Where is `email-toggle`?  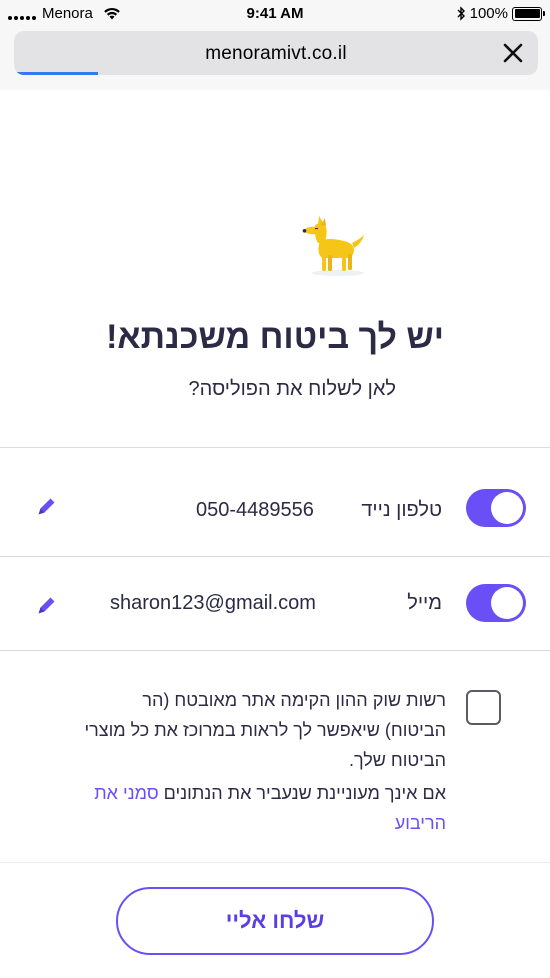 email-toggle is located at coordinates (496, 603).